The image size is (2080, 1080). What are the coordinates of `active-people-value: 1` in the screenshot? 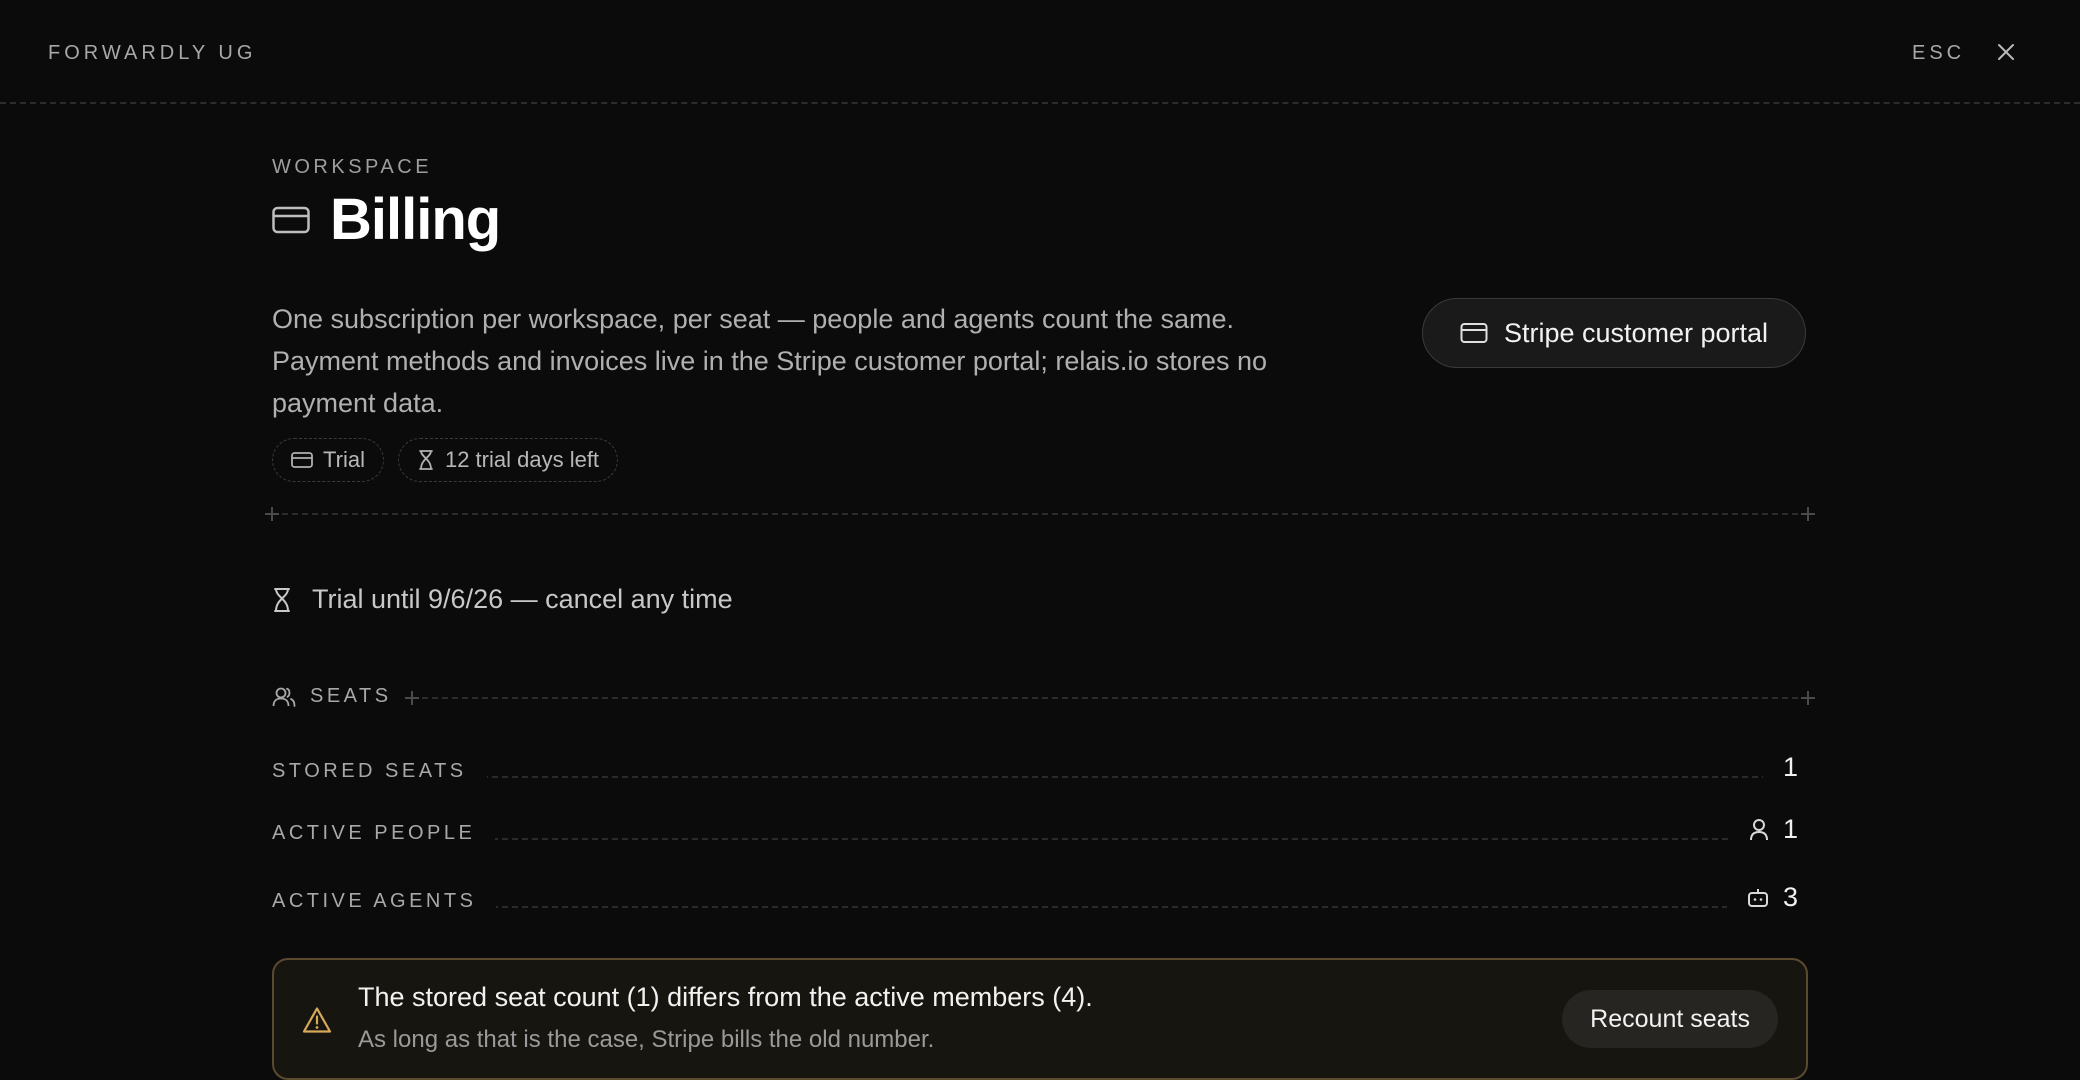 It's located at (1790, 829).